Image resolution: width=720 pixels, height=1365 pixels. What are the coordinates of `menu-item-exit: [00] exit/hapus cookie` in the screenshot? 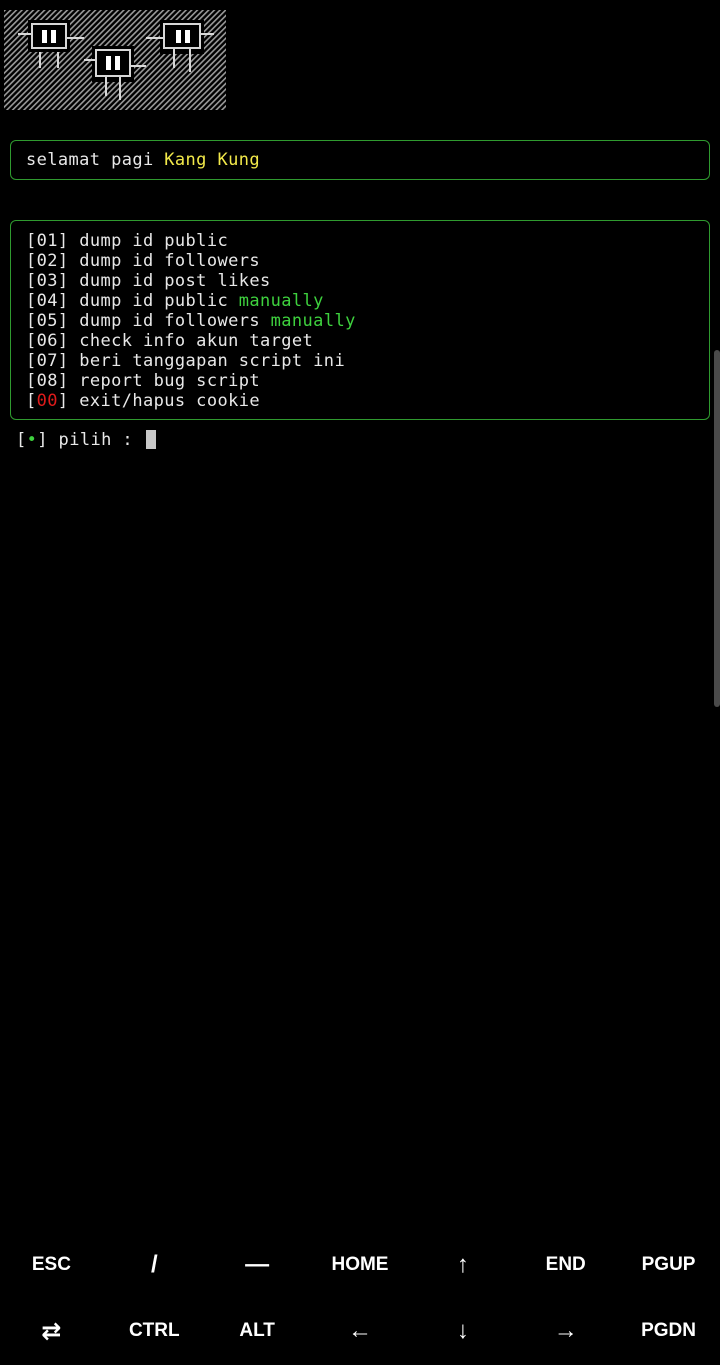 It's located at (143, 401).